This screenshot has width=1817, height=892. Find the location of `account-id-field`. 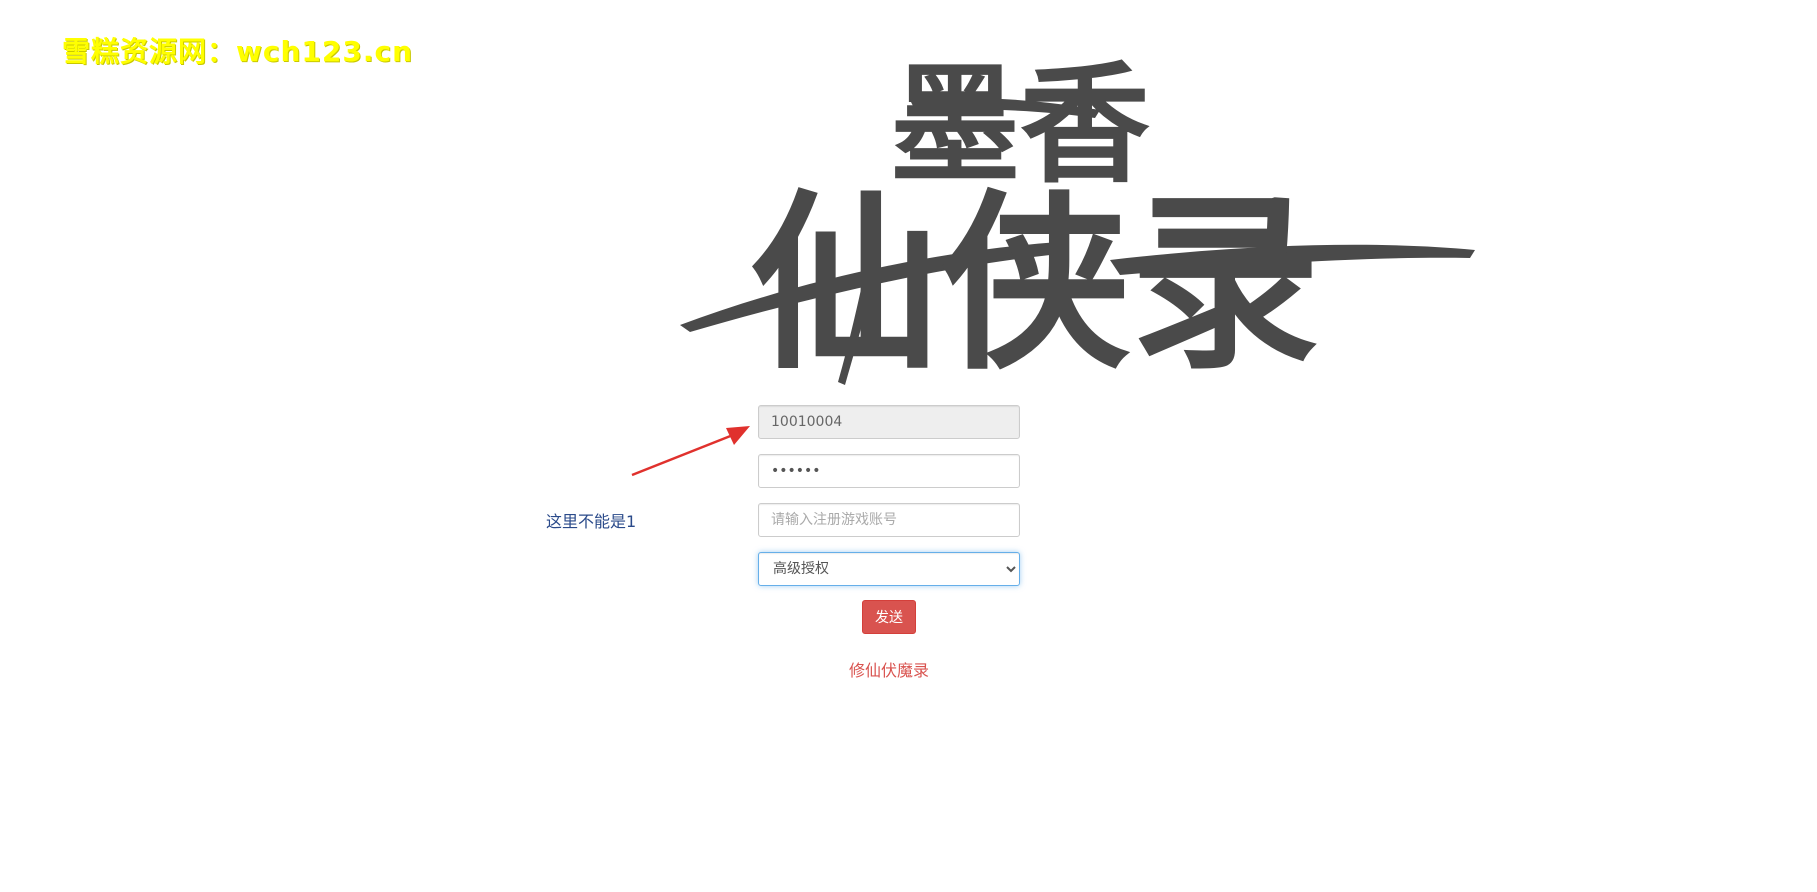

account-id-field is located at coordinates (889, 422).